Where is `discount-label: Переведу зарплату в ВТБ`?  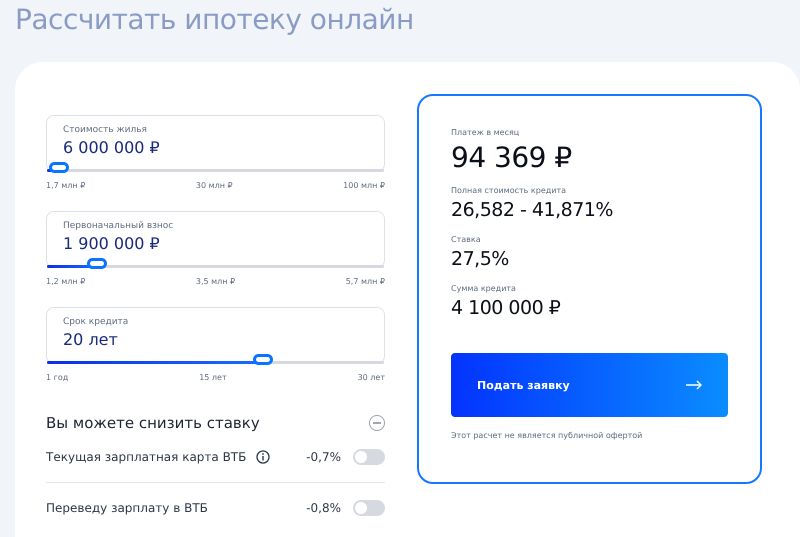
discount-label: Переведу зарплату в ВТБ is located at coordinates (127, 508).